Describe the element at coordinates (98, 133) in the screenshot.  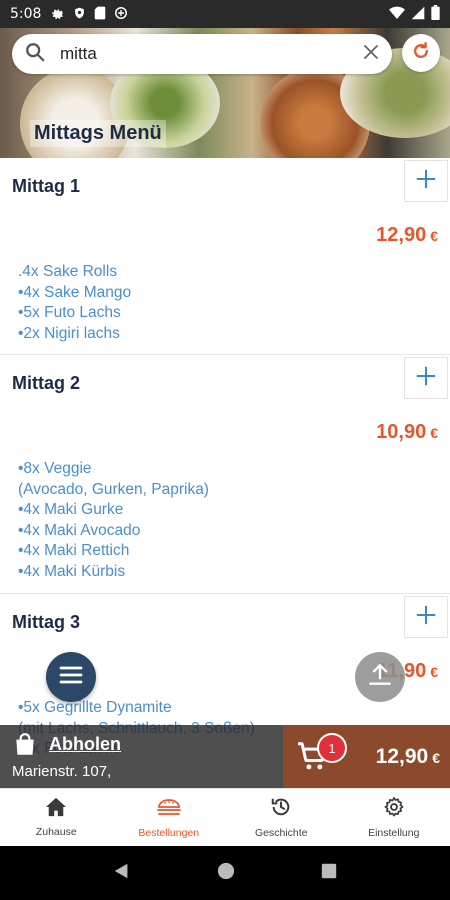
I see `hero-title: Mittags Menü` at that location.